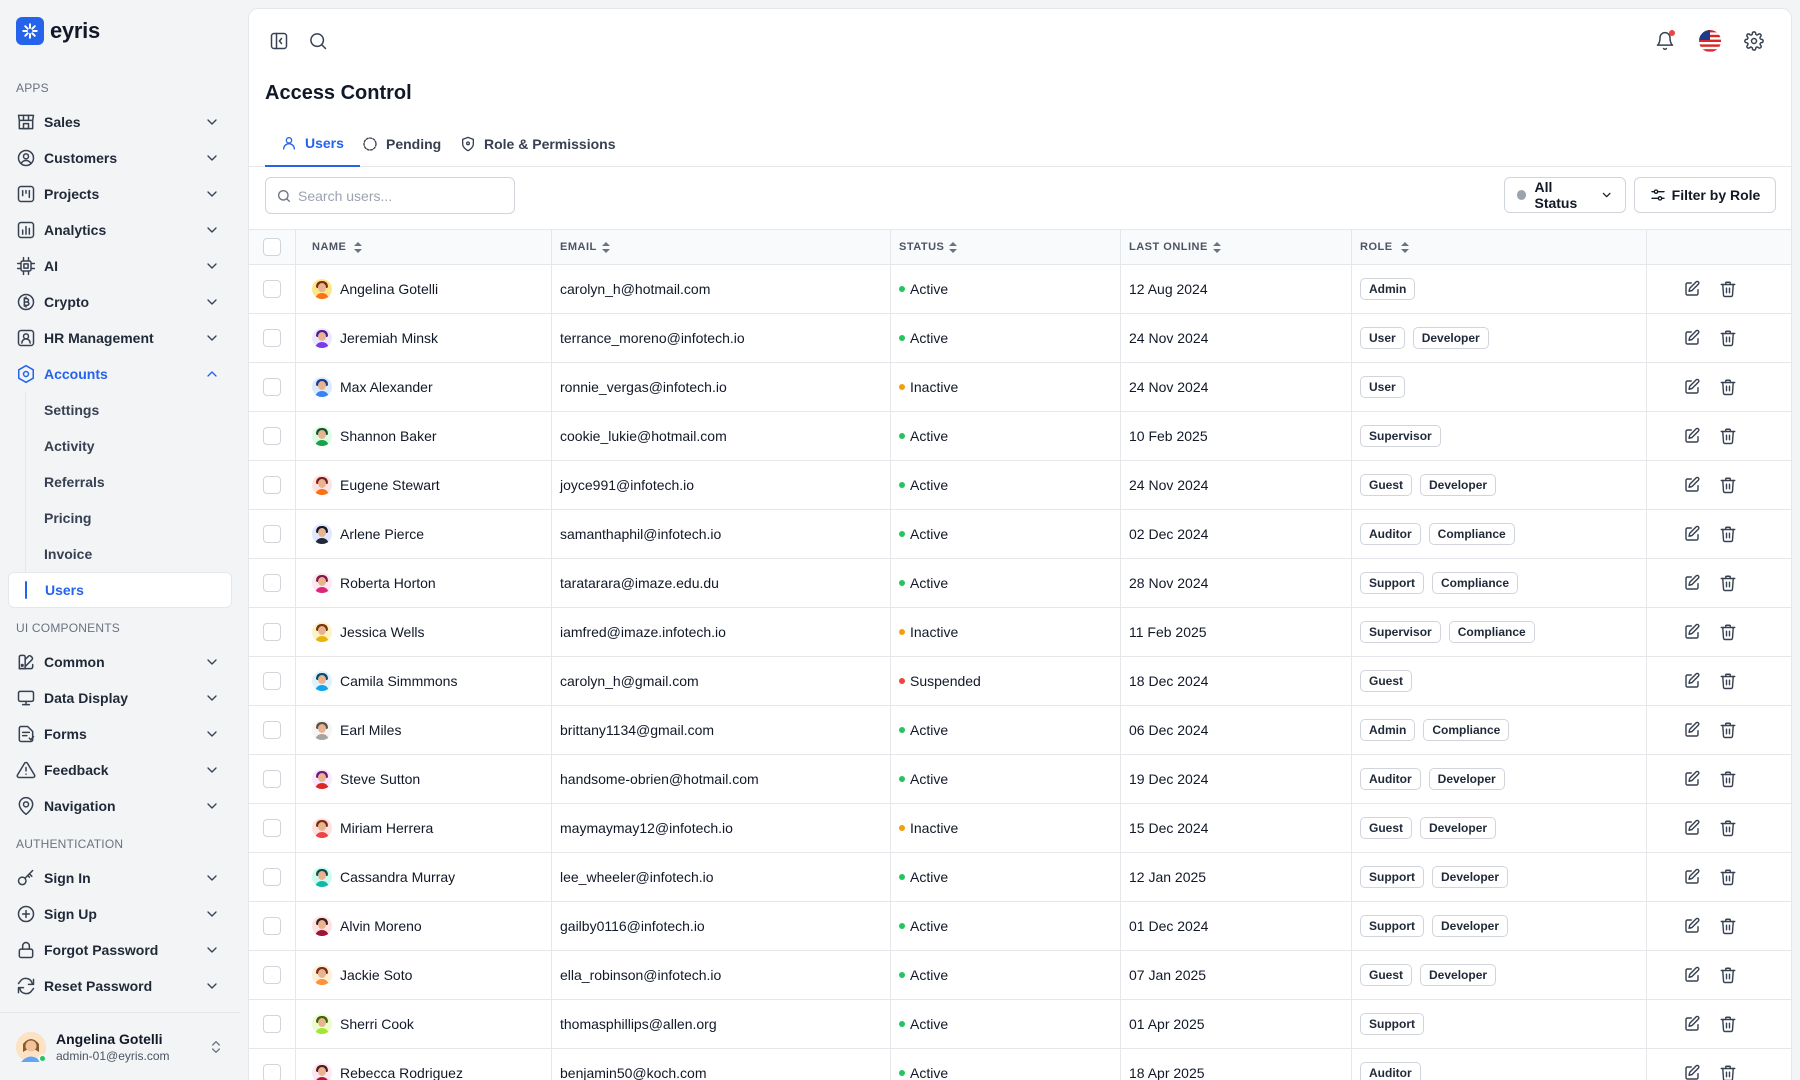  What do you see at coordinates (279, 41) in the screenshot?
I see `sidebar-toggle-icon` at bounding box center [279, 41].